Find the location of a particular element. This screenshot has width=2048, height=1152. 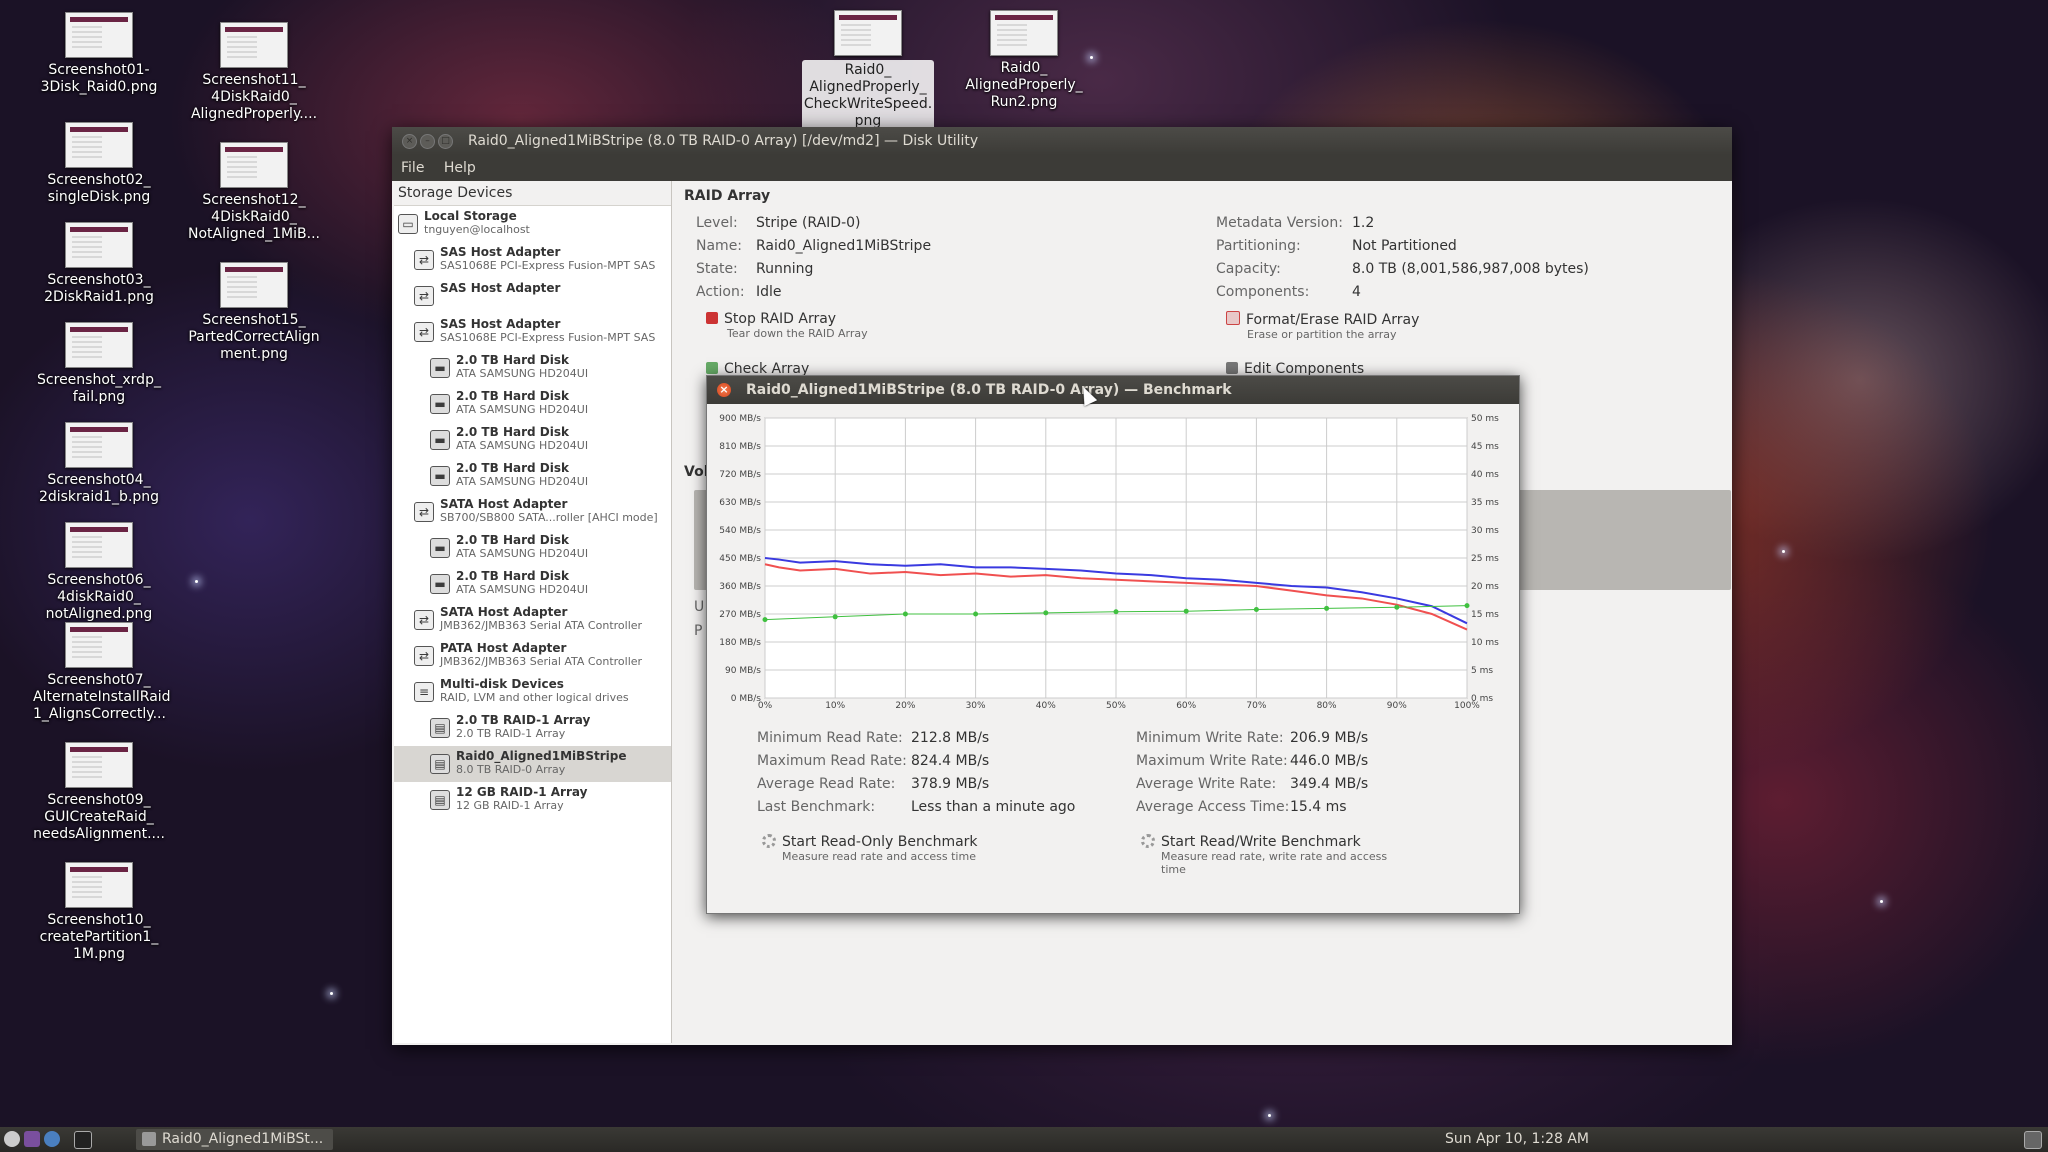

places-icon is located at coordinates (32, 1139).